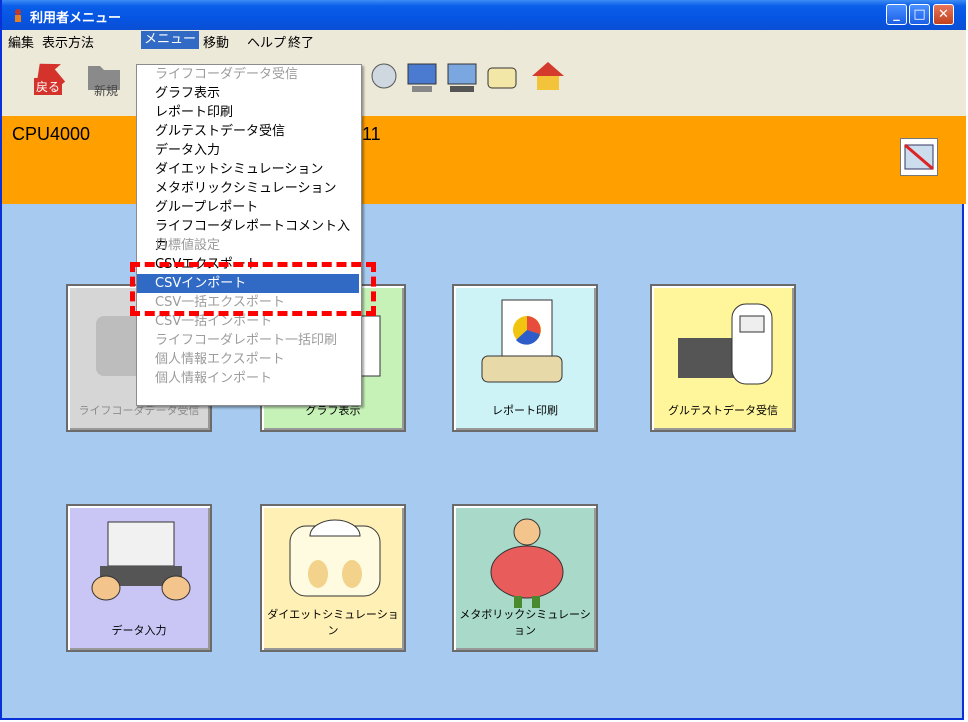 Image resolution: width=968 pixels, height=722 pixels. Describe the element at coordinates (214, 378) in the screenshot. I see `menu-item-personal-import: 個人情報インポート` at that location.